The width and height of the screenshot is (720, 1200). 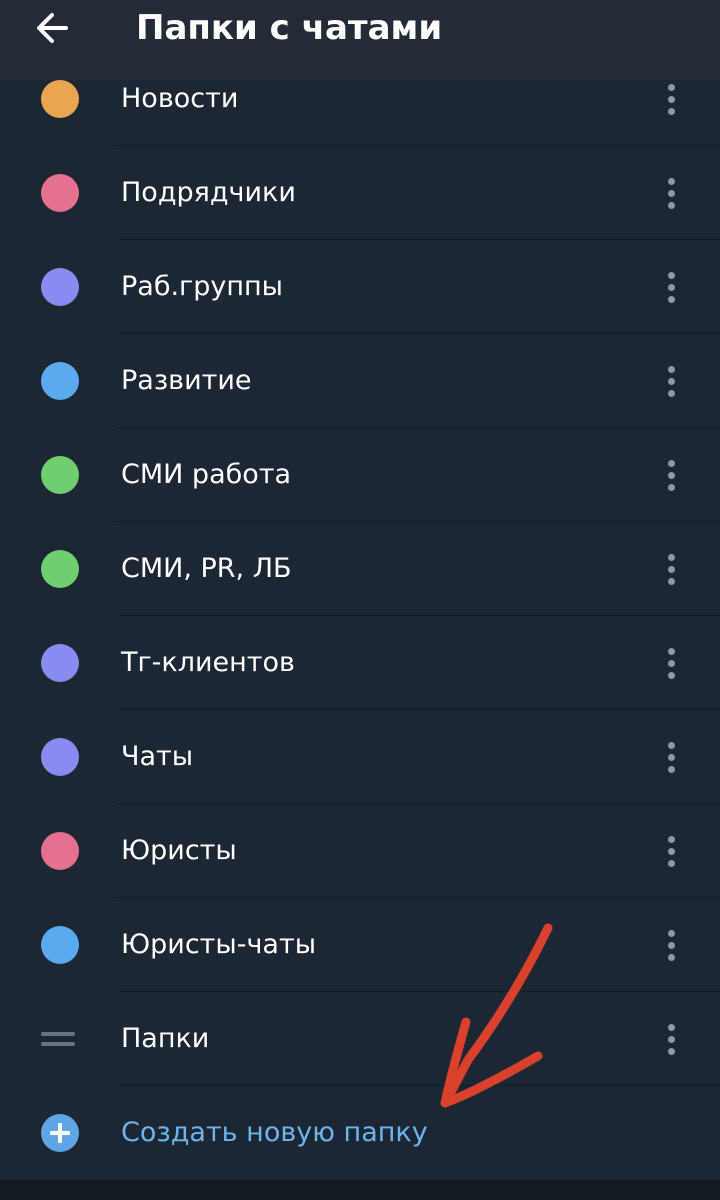 I want to click on folders-row-label: Папки, so click(x=165, y=1038).